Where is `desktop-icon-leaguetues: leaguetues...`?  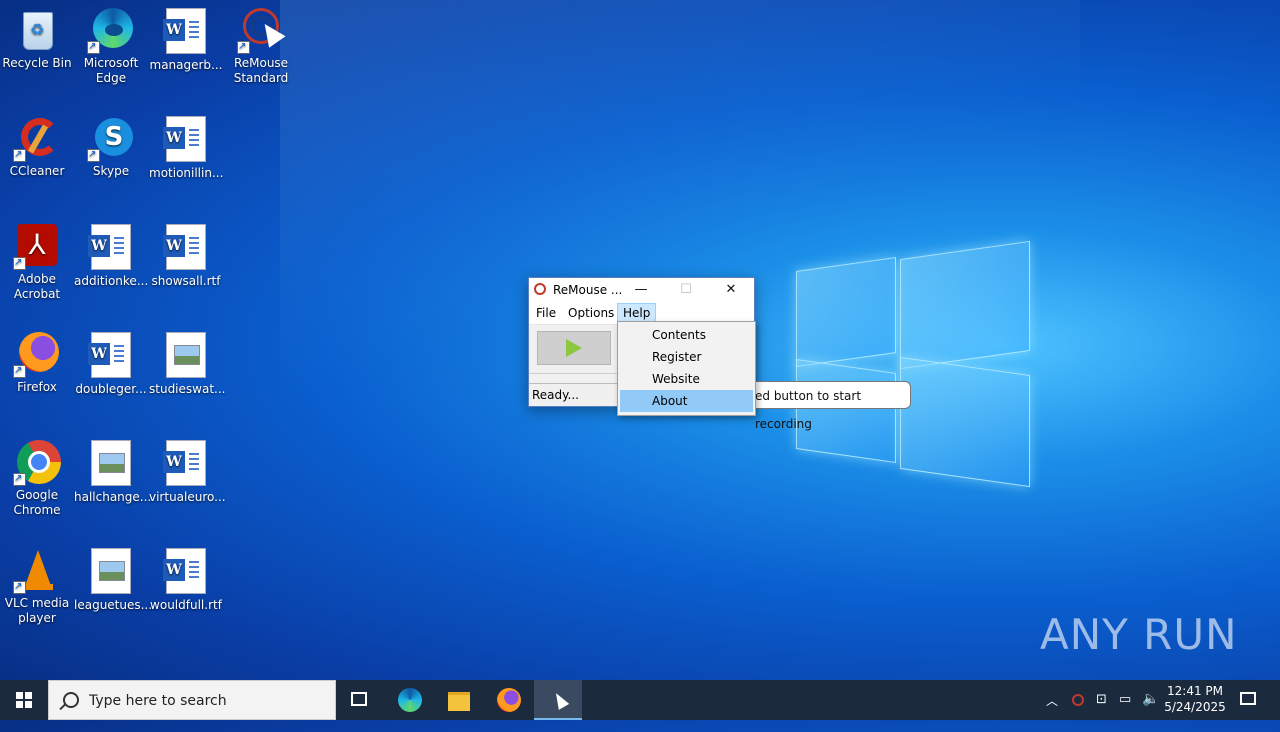 desktop-icon-leaguetues: leaguetues... is located at coordinates (113, 579).